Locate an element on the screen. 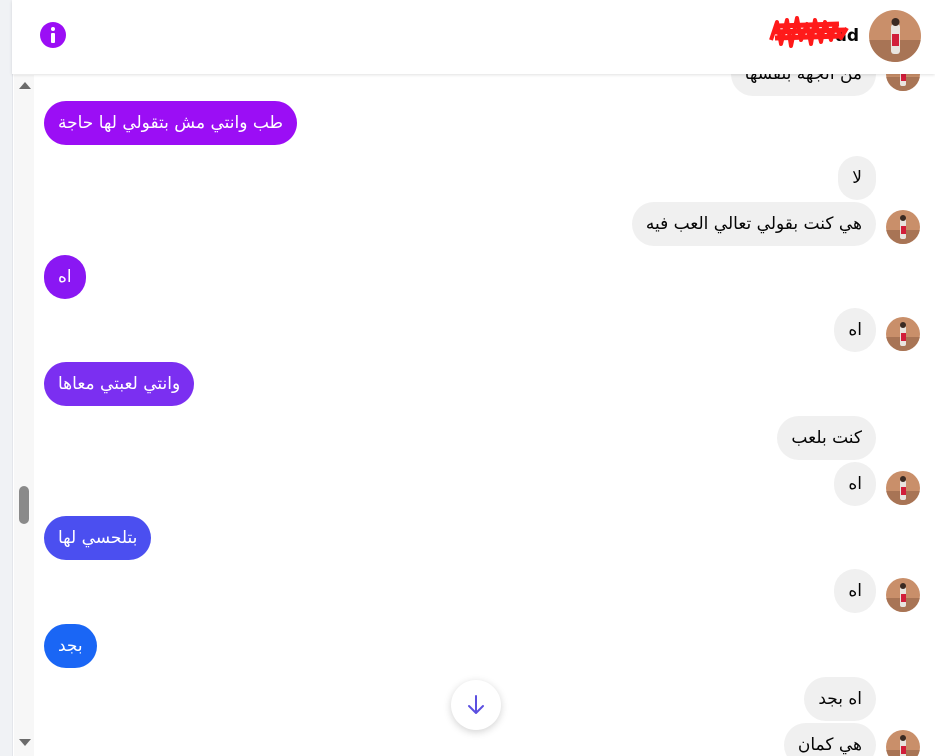  sent-message: طب وانتي مش بتقولي لها حاجة is located at coordinates (171, 123).